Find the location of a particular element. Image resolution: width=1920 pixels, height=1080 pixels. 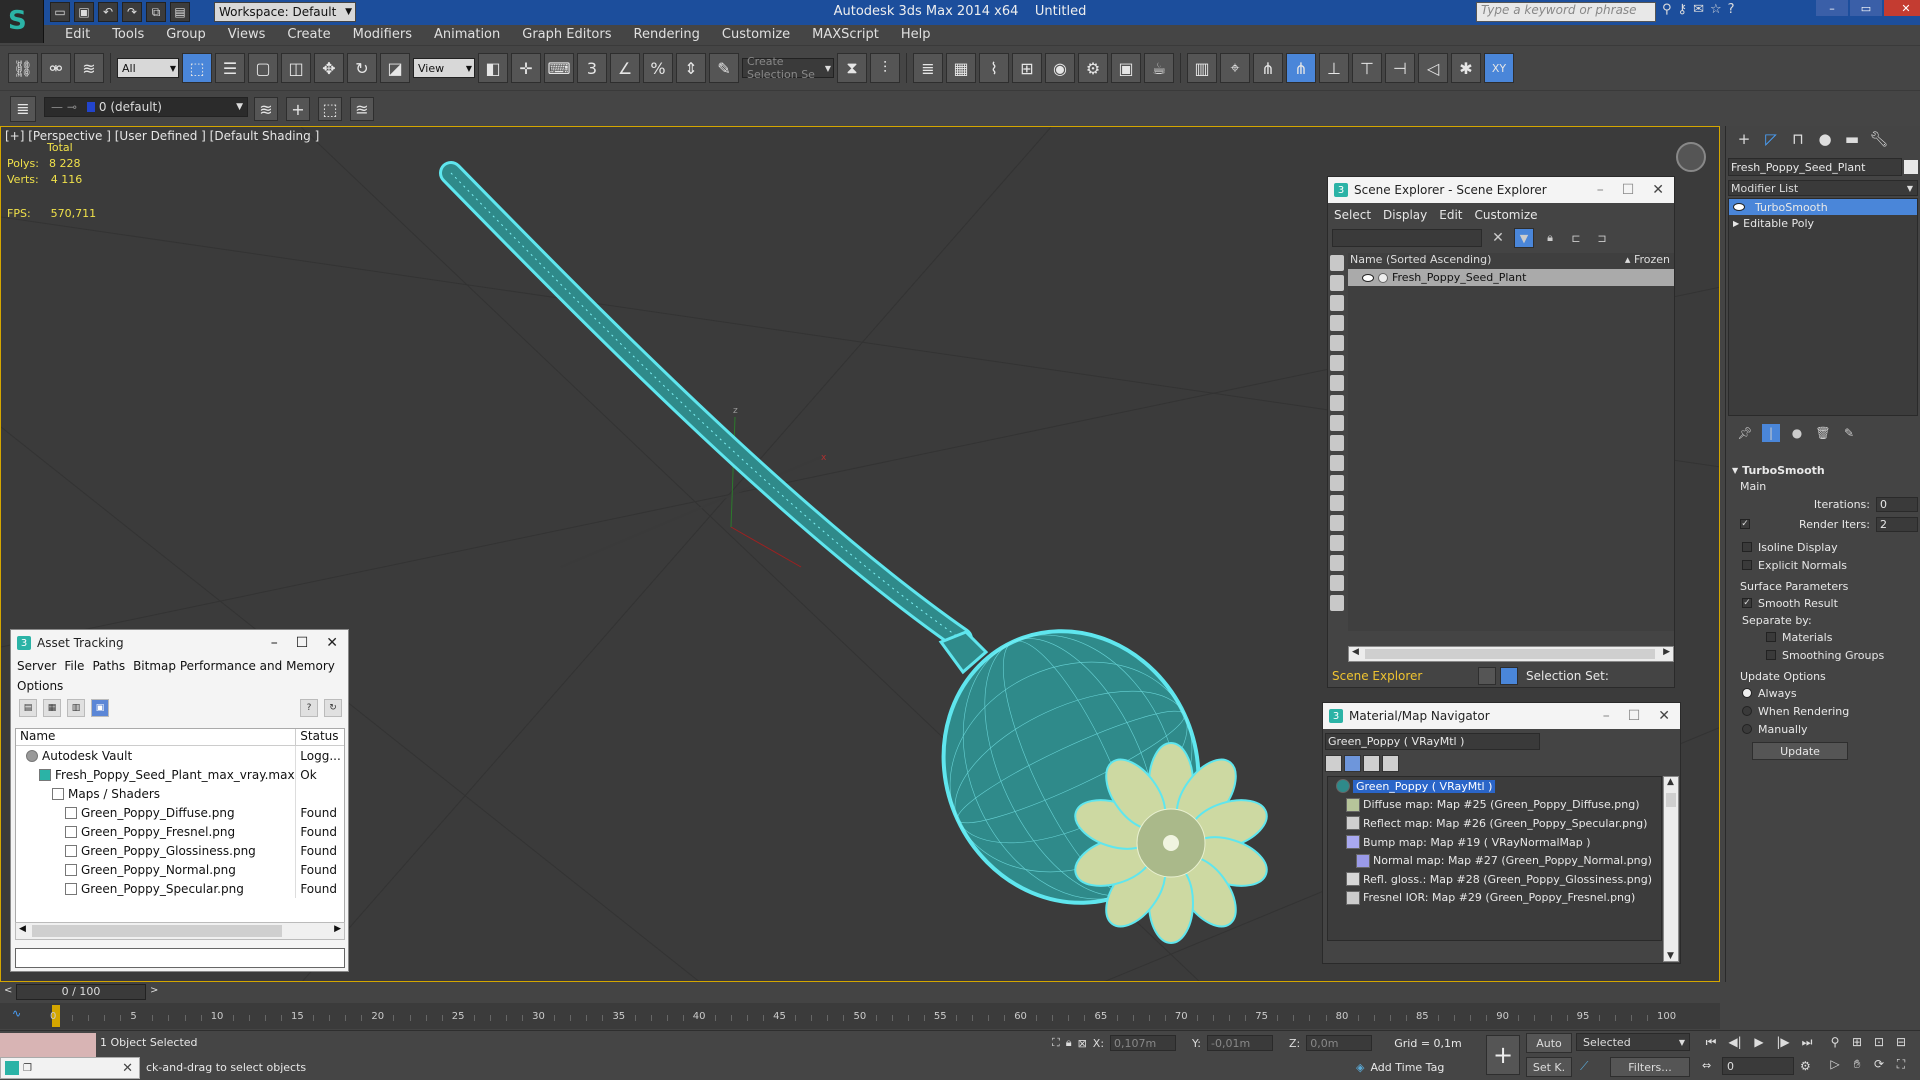

workspace-dropdown: Workspace: Default ▼ is located at coordinates (285, 12).